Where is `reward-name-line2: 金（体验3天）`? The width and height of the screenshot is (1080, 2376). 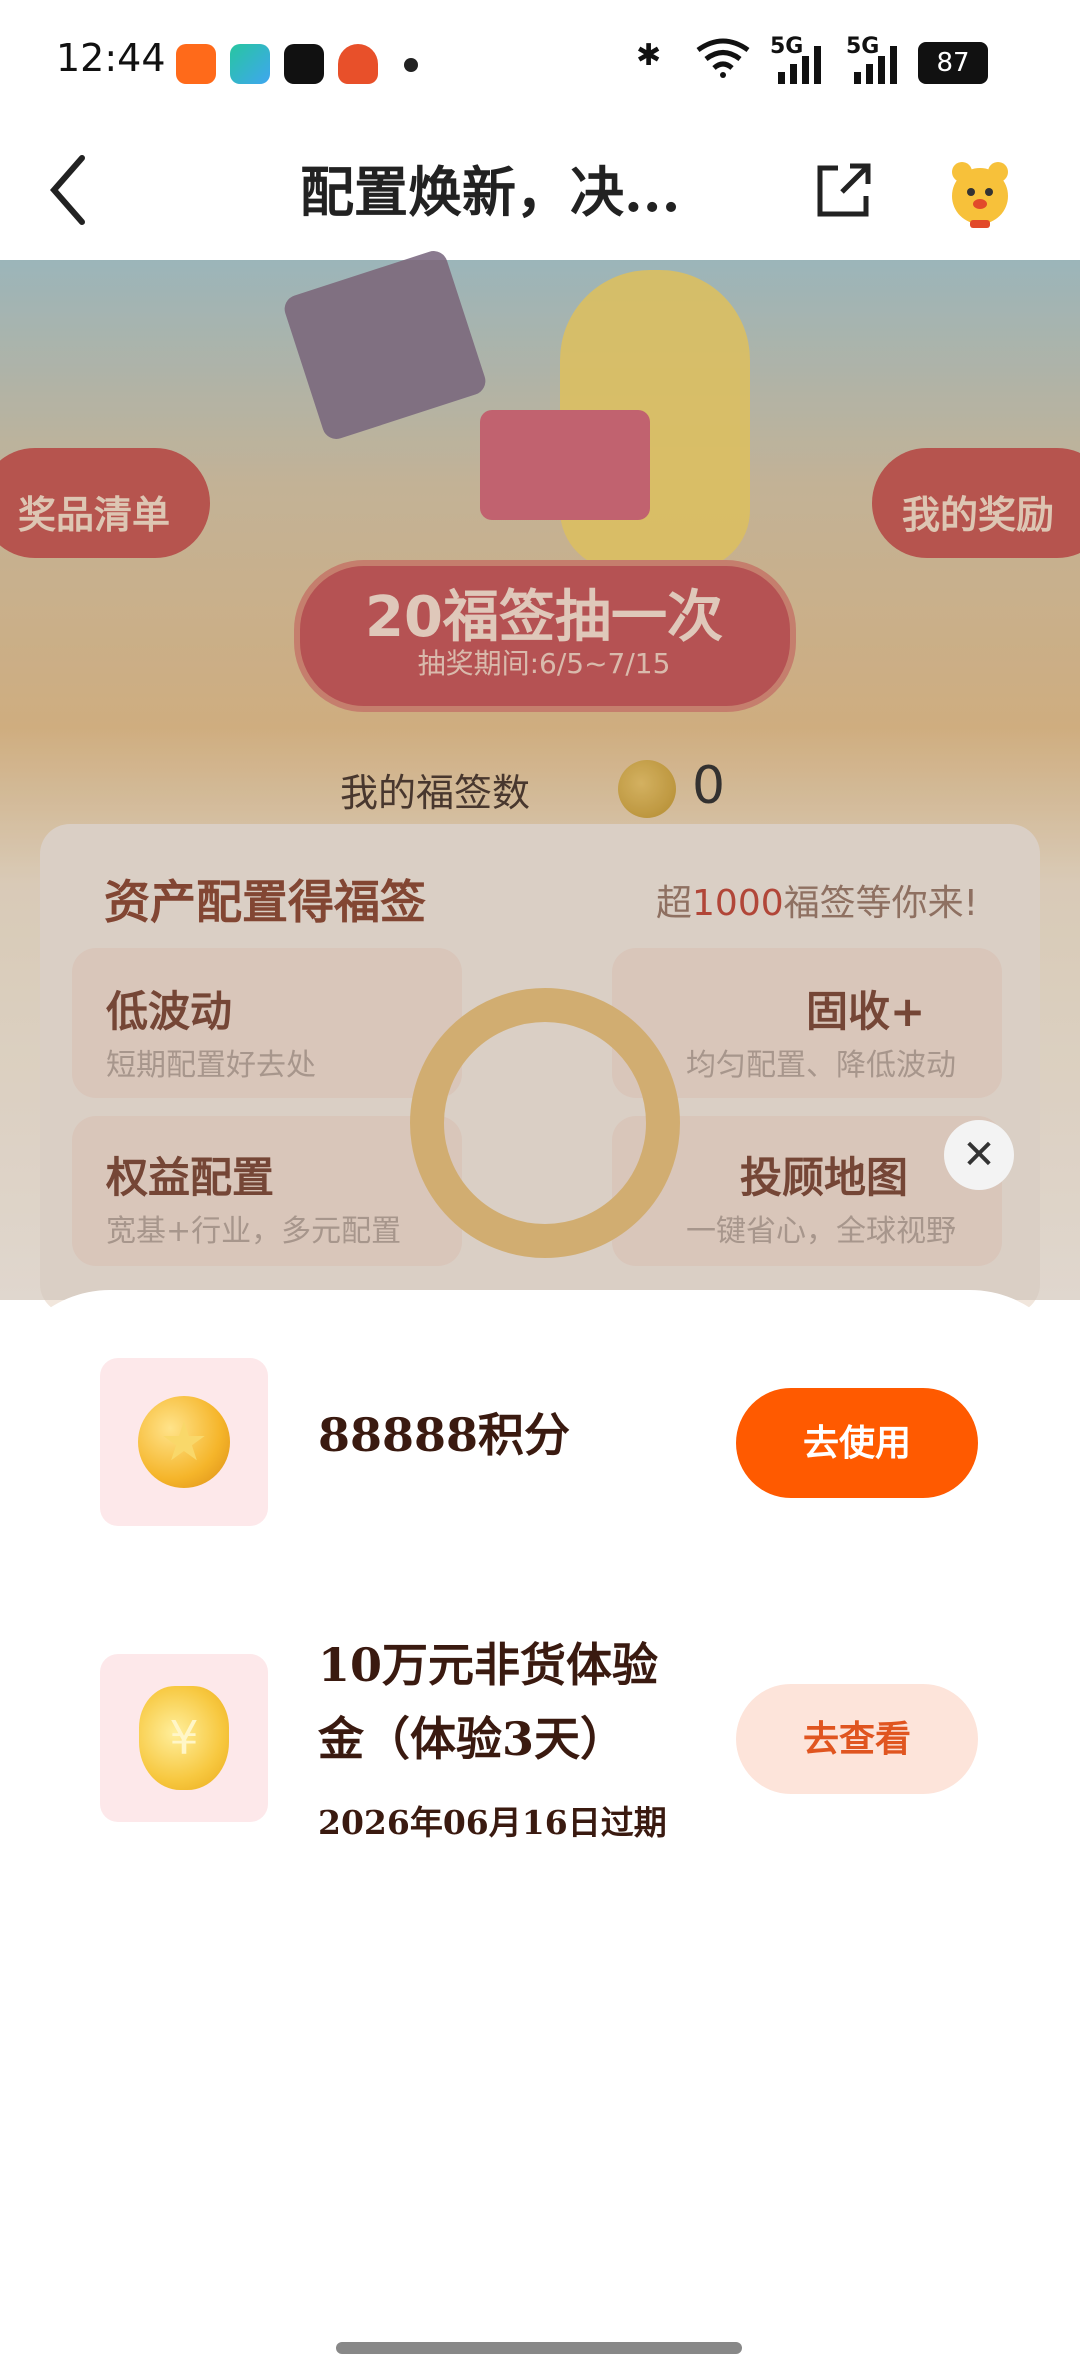
reward-name-line2: 金（体验3天） is located at coordinates (472, 1739).